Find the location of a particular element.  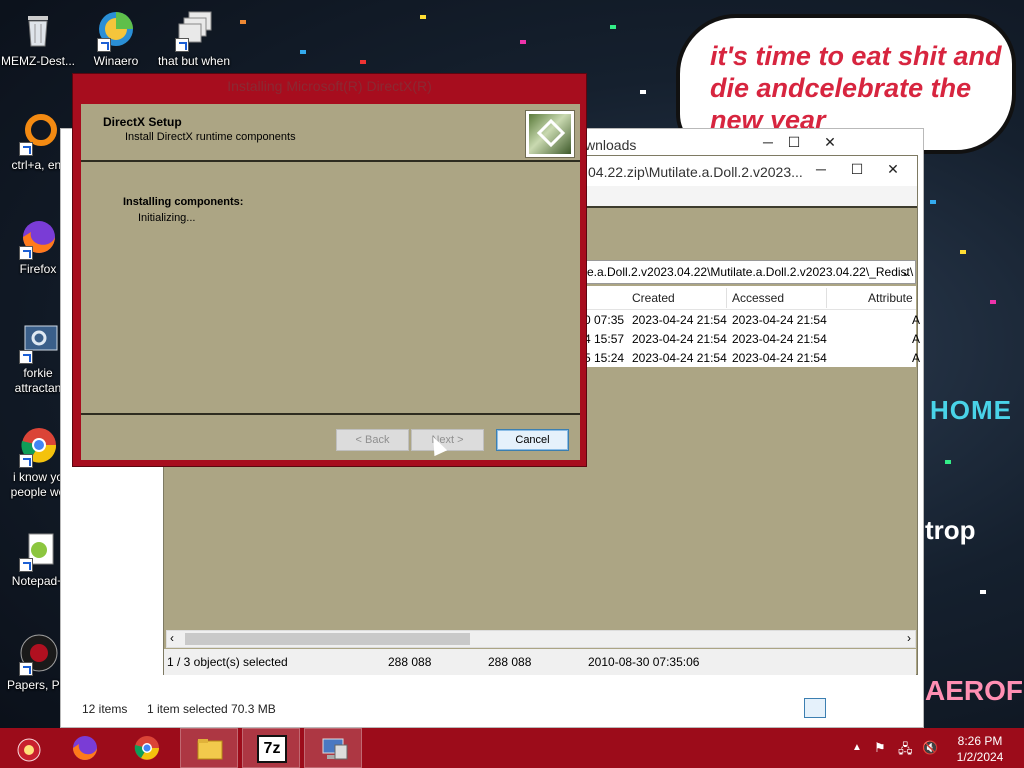

taskbar-chrome is located at coordinates (147, 748).